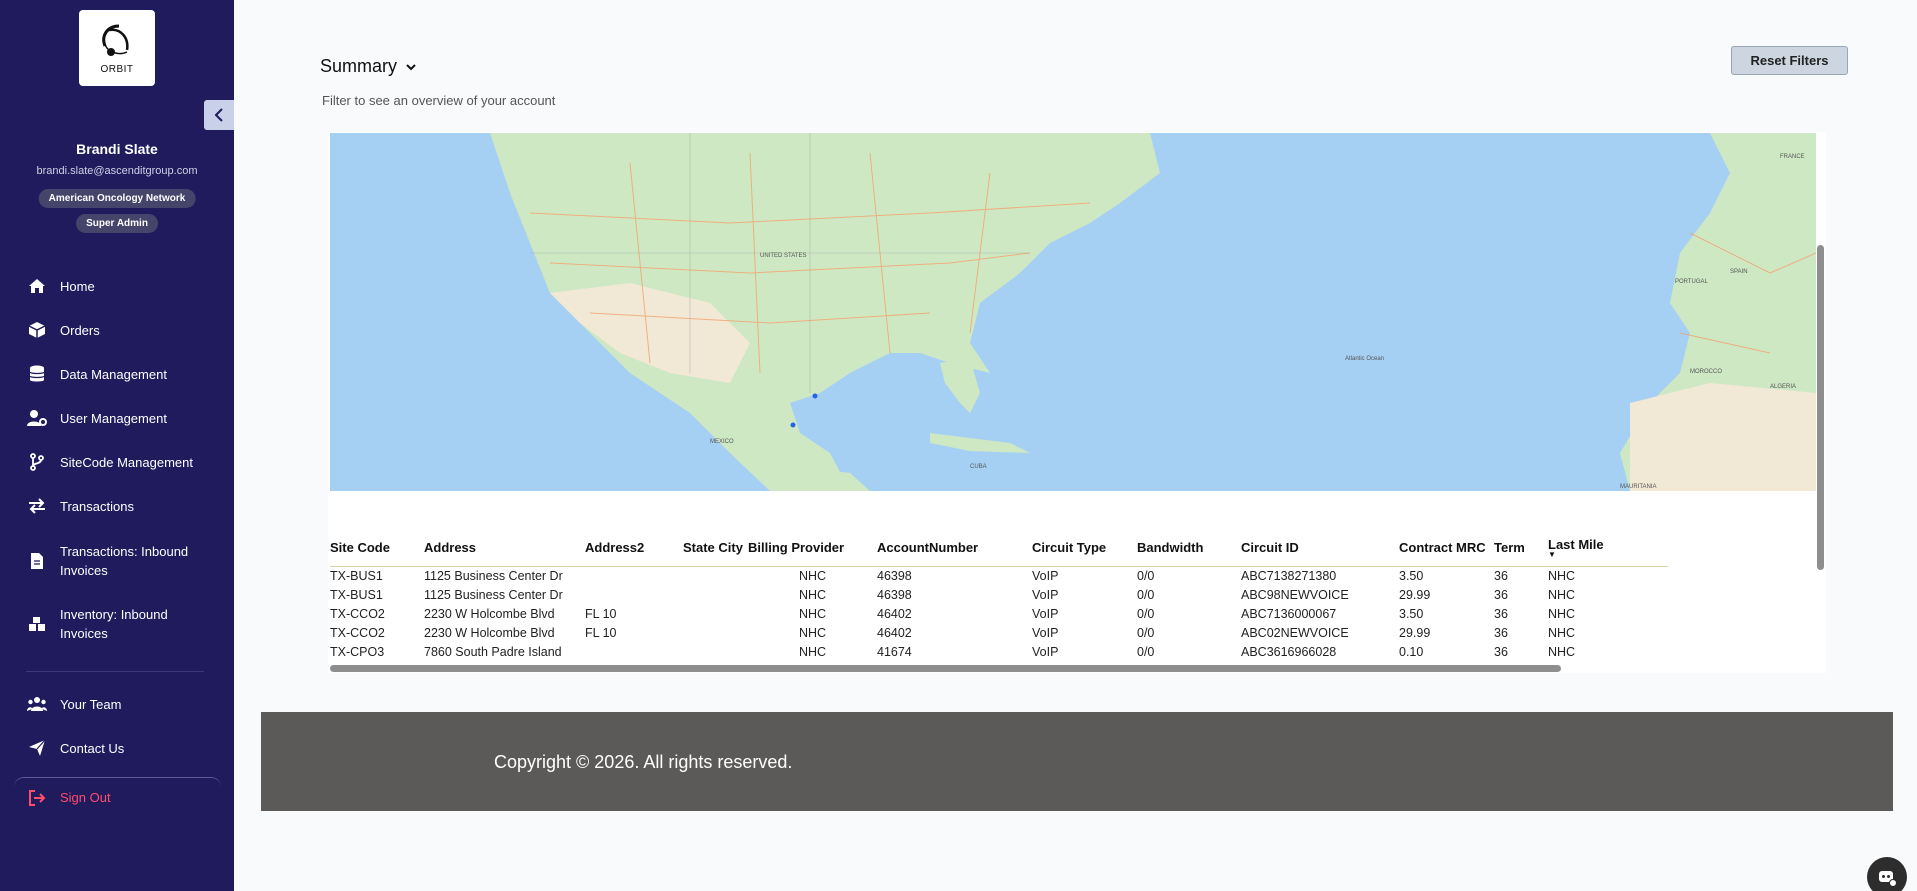  What do you see at coordinates (37, 561) in the screenshot?
I see `file-icon` at bounding box center [37, 561].